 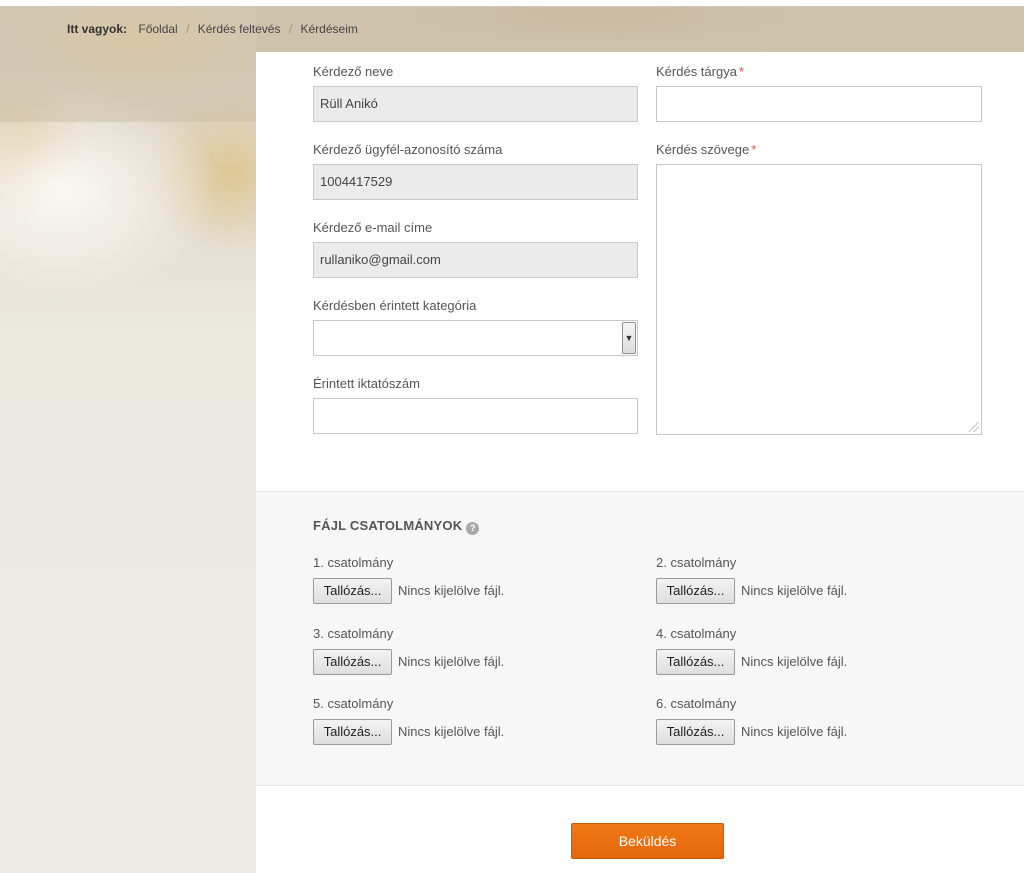 What do you see at coordinates (353, 703) in the screenshot?
I see `attachment-5-label: 5. csatolmány` at bounding box center [353, 703].